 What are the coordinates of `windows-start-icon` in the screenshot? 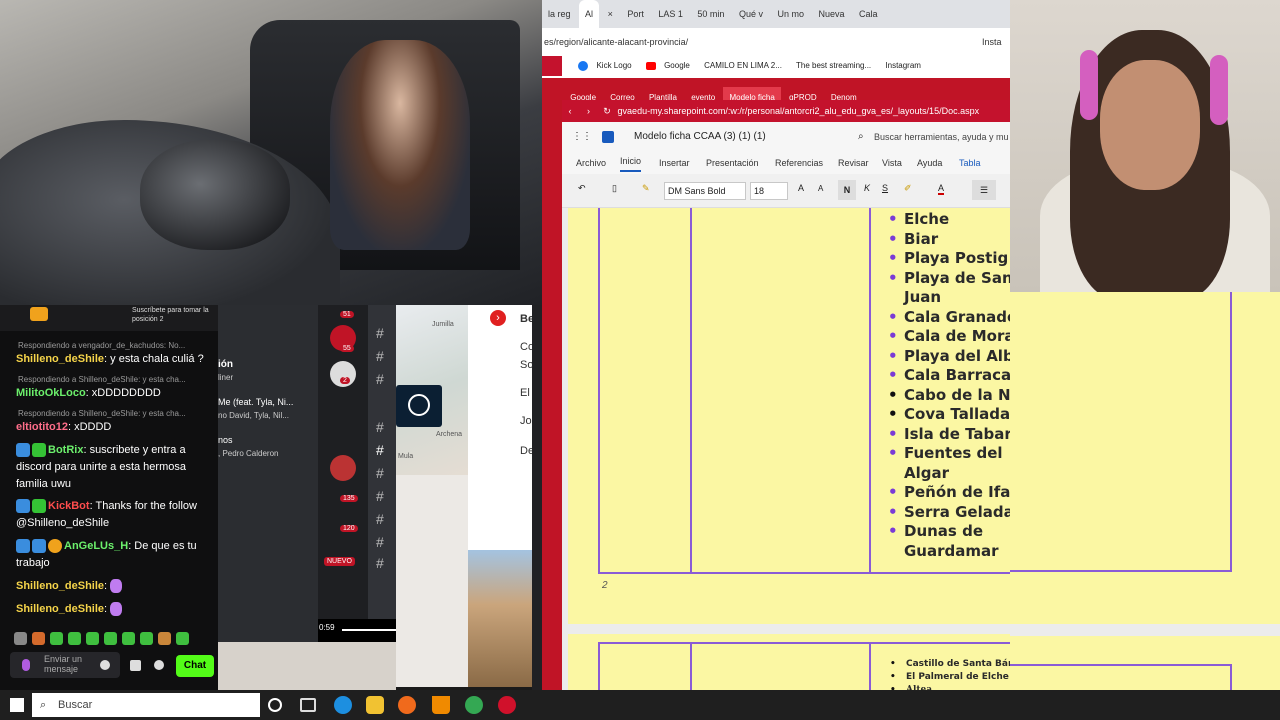 It's located at (17, 705).